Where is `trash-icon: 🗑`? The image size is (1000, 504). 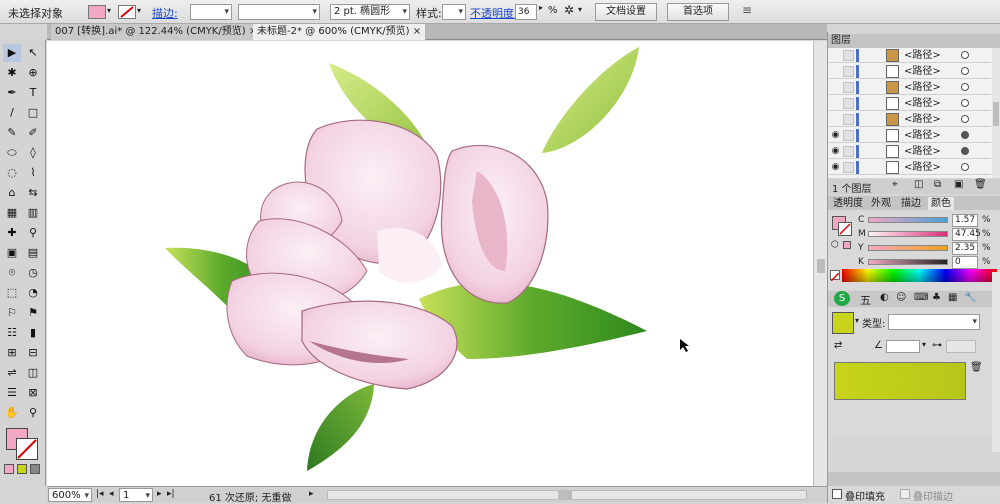 trash-icon: 🗑 is located at coordinates (976, 367).